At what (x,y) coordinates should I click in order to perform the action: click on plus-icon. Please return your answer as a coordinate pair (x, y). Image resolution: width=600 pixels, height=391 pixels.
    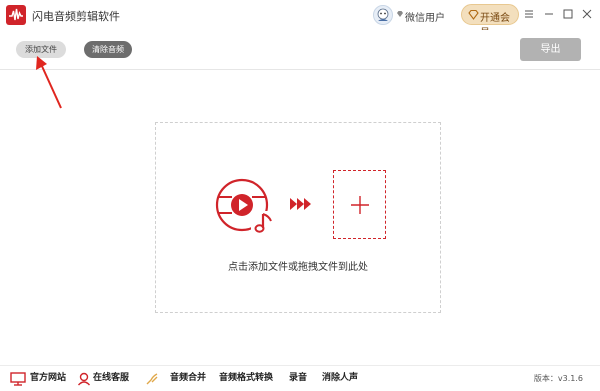
    Looking at the image, I should click on (360, 205).